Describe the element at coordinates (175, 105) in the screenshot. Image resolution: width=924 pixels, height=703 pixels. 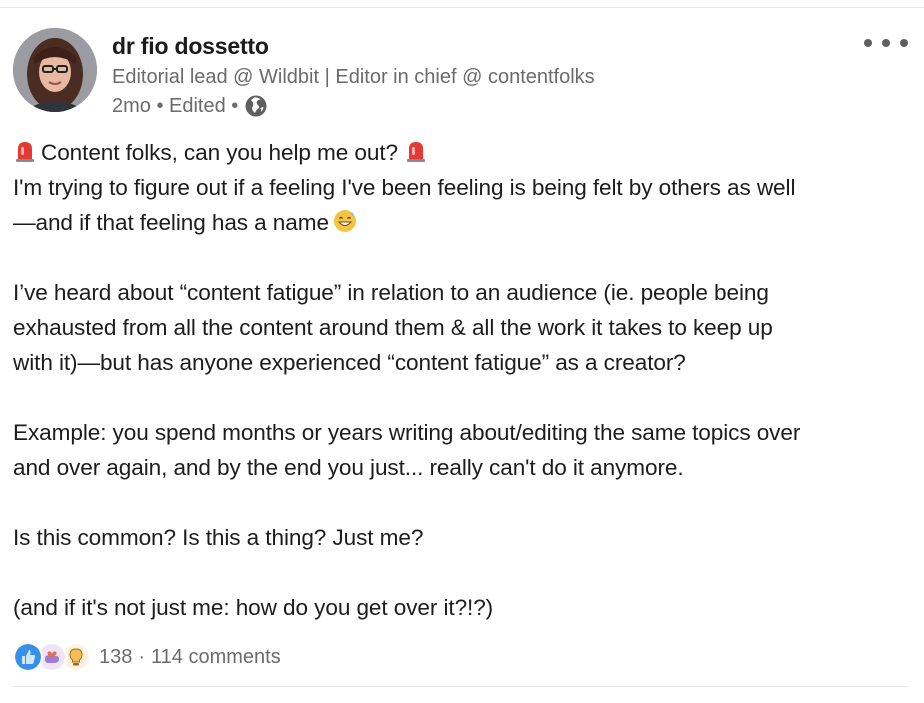
I see `post-timestamp: 2mo • Edited •` at that location.